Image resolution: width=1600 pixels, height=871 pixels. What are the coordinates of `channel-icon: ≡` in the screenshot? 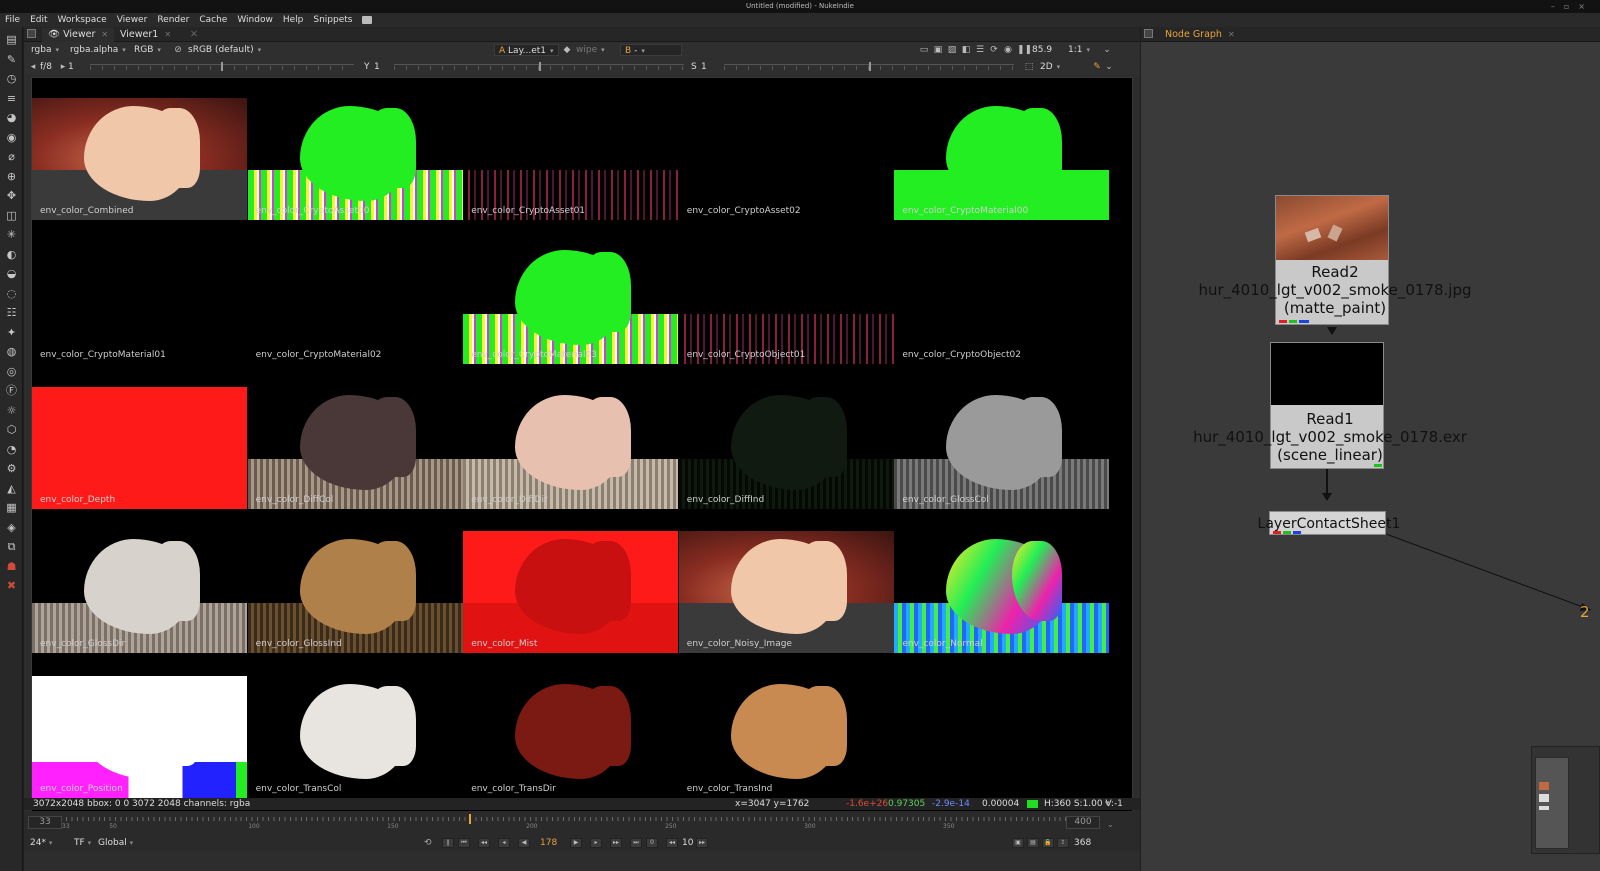 It's located at (11, 98).